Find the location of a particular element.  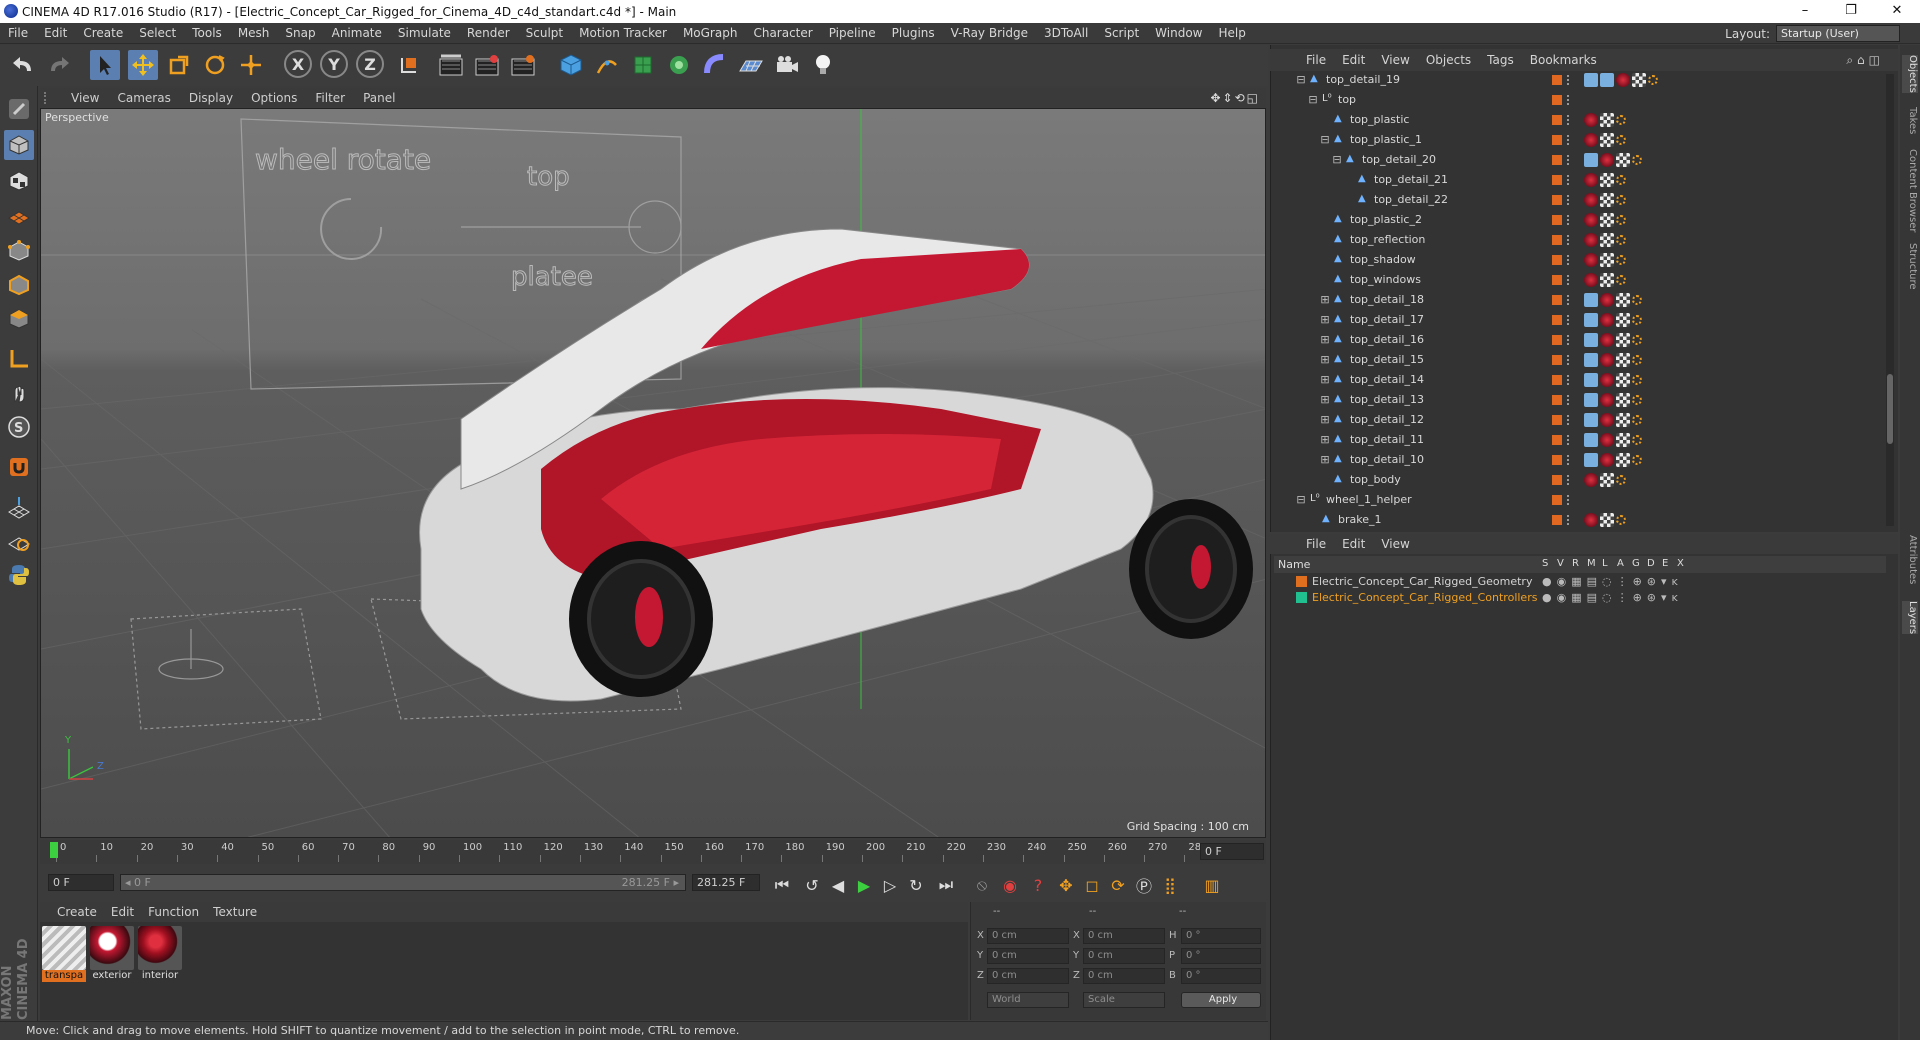

menu-simulate: Simulate is located at coordinates (424, 33).